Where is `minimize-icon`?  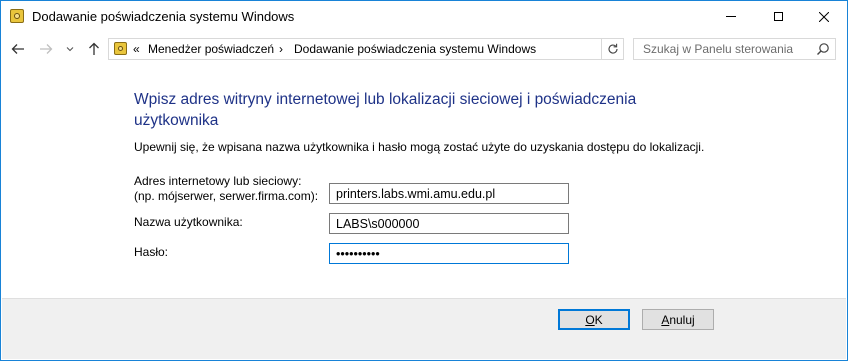
minimize-icon is located at coordinates (731, 16).